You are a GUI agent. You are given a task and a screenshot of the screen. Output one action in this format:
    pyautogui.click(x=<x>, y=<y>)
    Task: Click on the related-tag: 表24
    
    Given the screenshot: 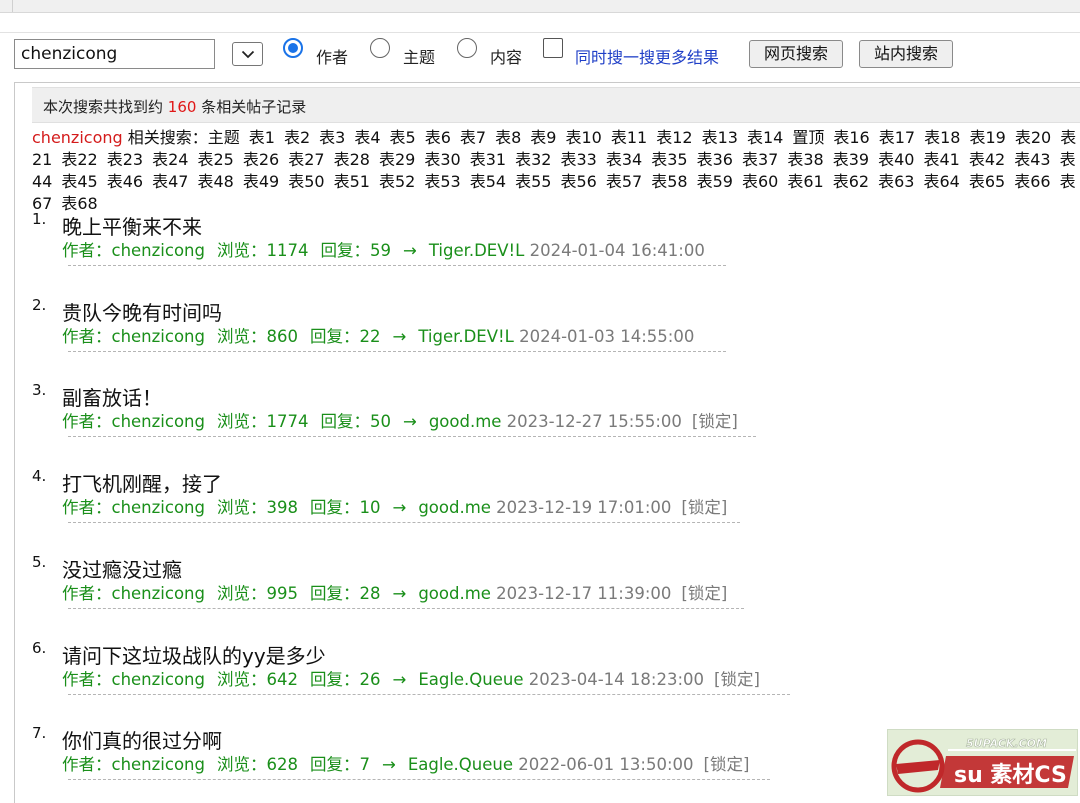 What is the action you would take?
    pyautogui.click(x=170, y=159)
    